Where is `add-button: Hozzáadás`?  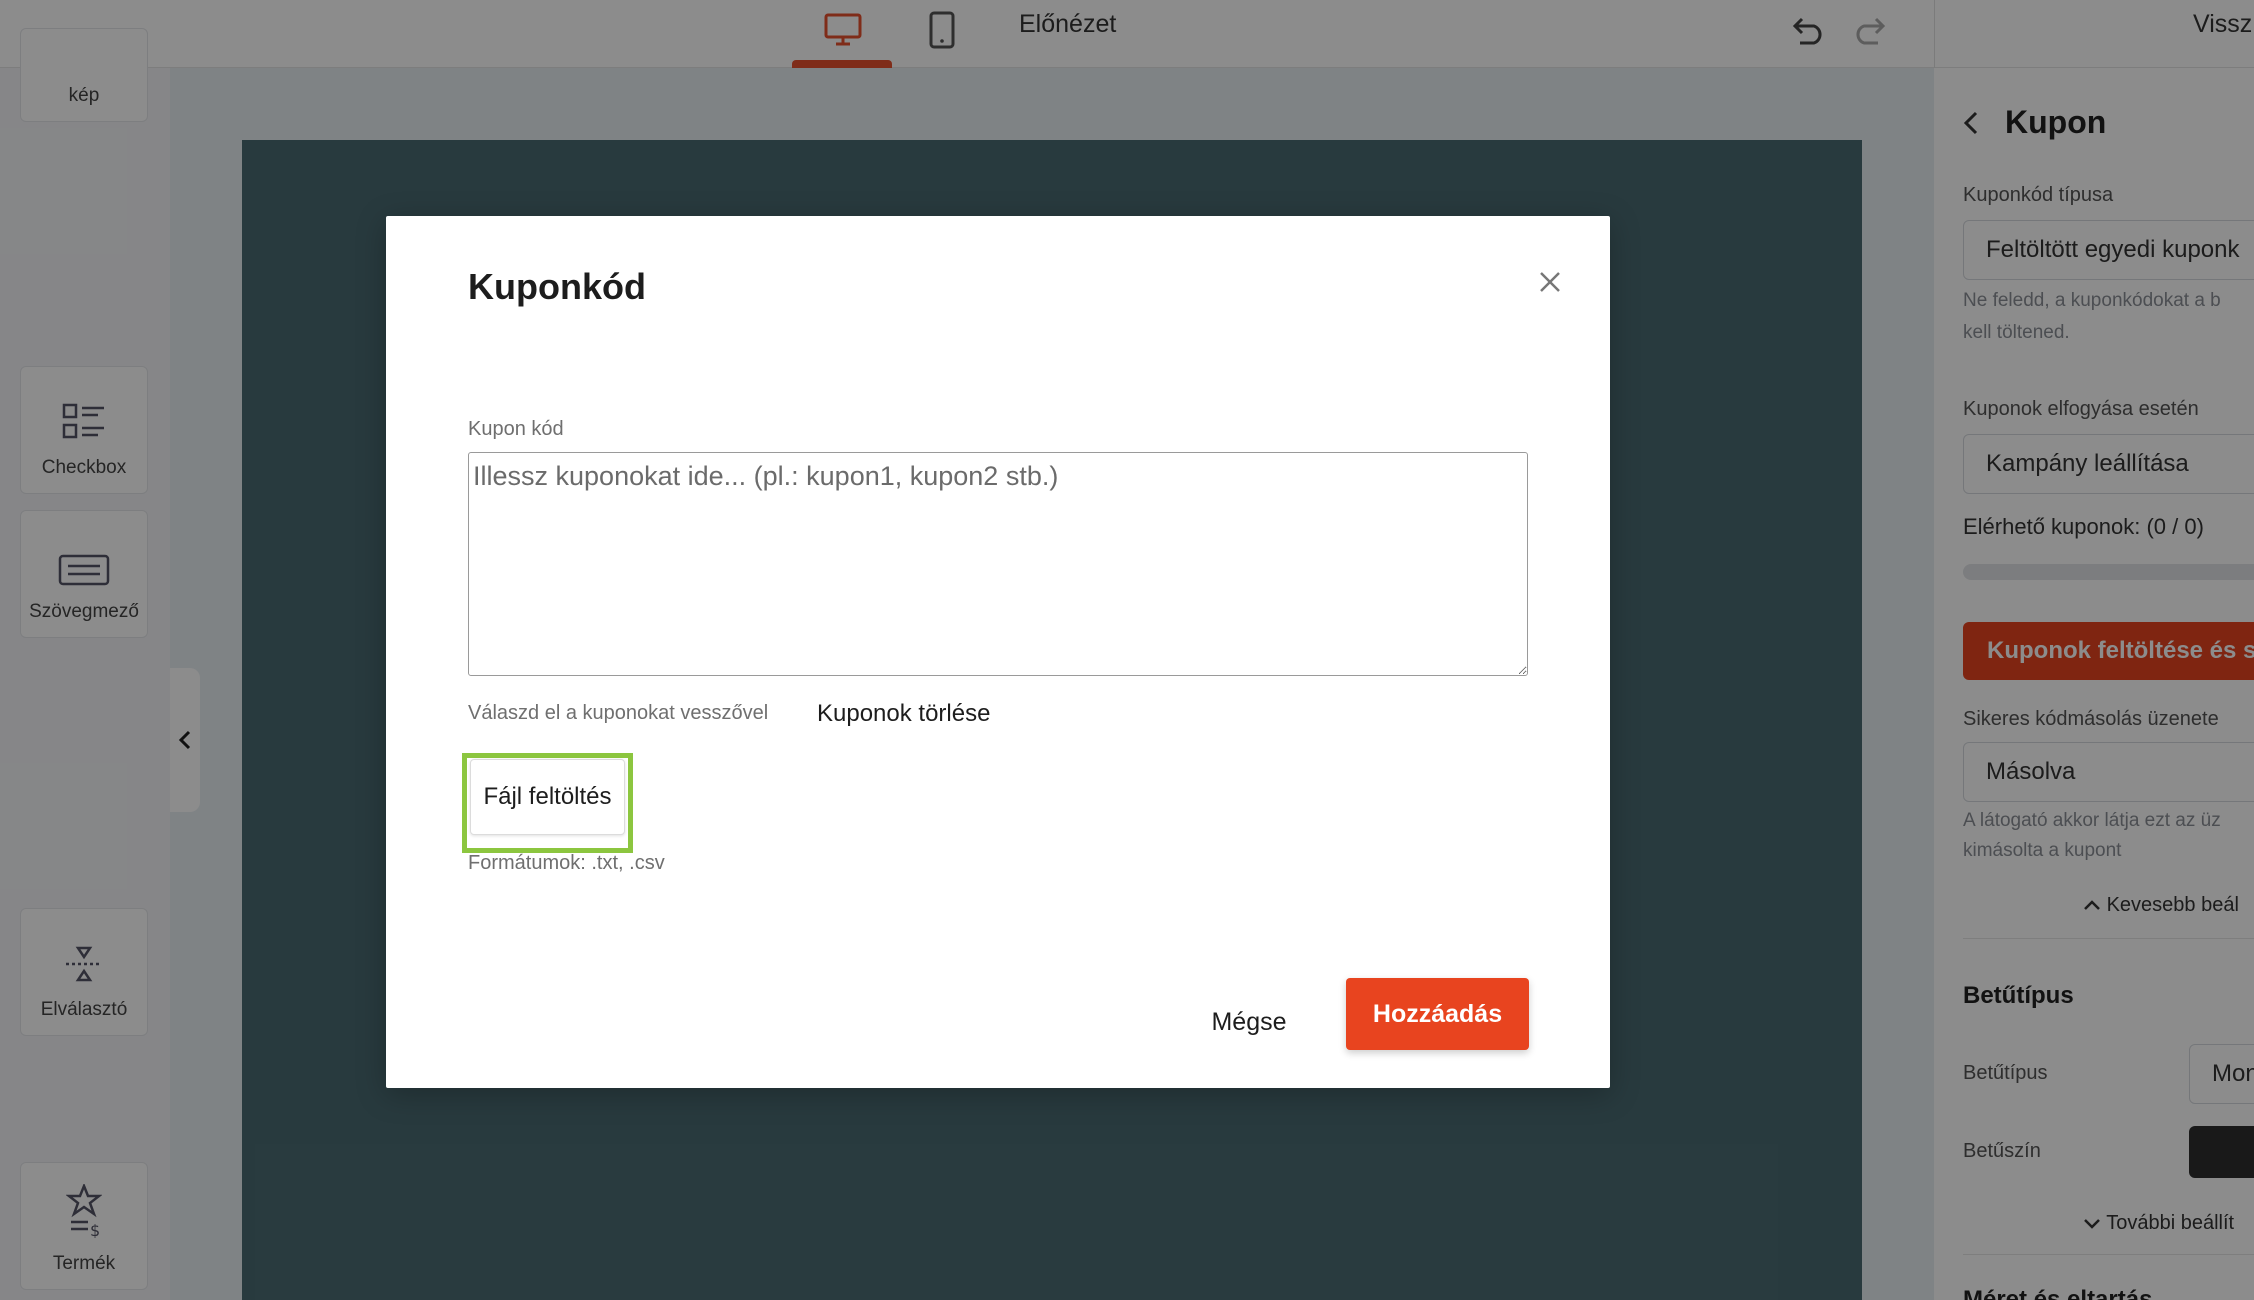
add-button: Hozzáadás is located at coordinates (1437, 1014).